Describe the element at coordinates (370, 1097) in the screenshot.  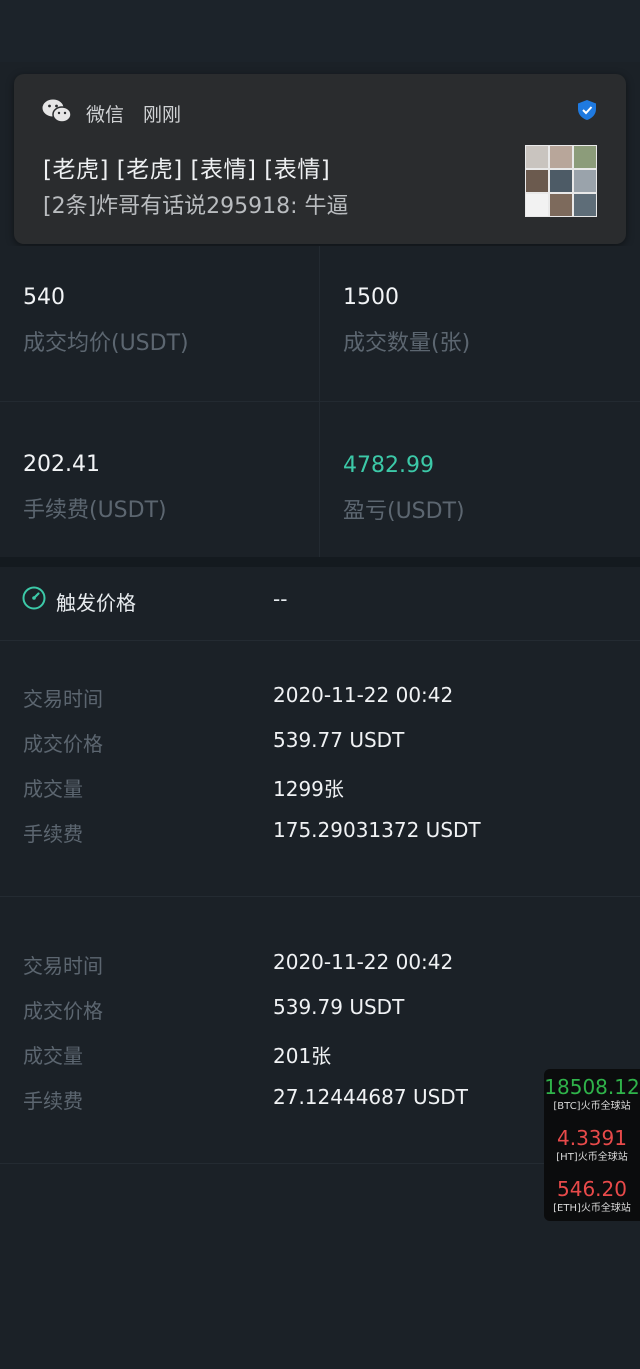
I see `trade-fee-value: 27.12444687 USDT` at that location.